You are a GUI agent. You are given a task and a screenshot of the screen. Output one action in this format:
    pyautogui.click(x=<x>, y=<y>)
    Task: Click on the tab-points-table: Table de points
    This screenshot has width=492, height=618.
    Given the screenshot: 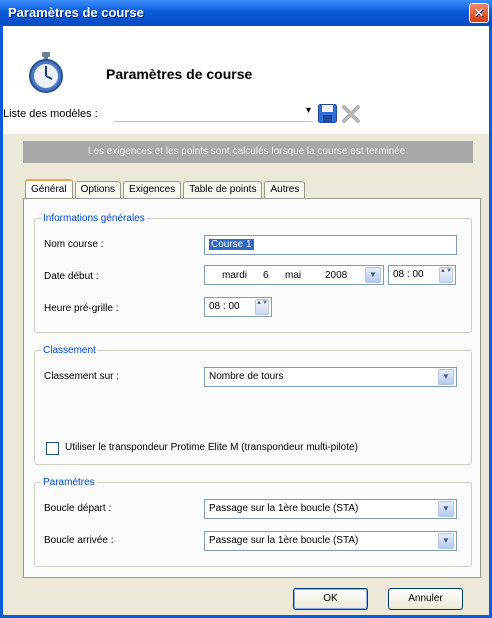 What is the action you would take?
    pyautogui.click(x=223, y=190)
    